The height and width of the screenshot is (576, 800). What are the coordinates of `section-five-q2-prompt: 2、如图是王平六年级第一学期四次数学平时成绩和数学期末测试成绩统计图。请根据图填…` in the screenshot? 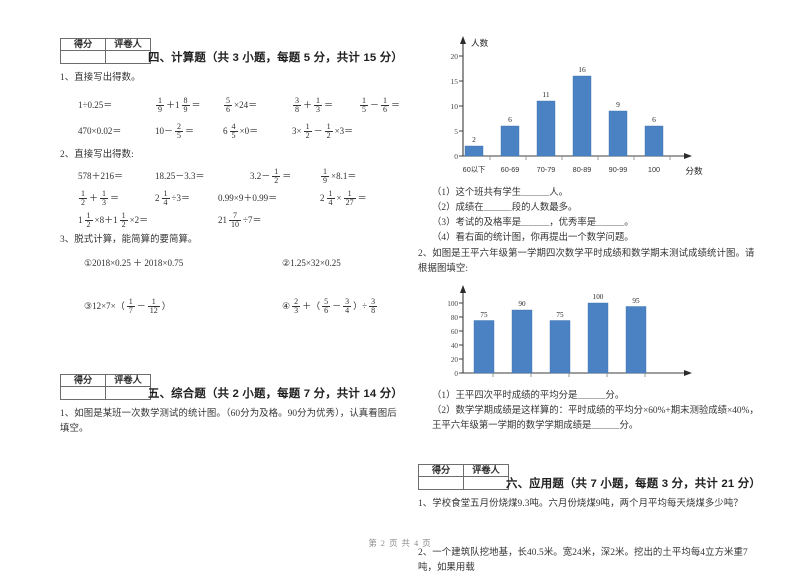 It's located at (586, 261).